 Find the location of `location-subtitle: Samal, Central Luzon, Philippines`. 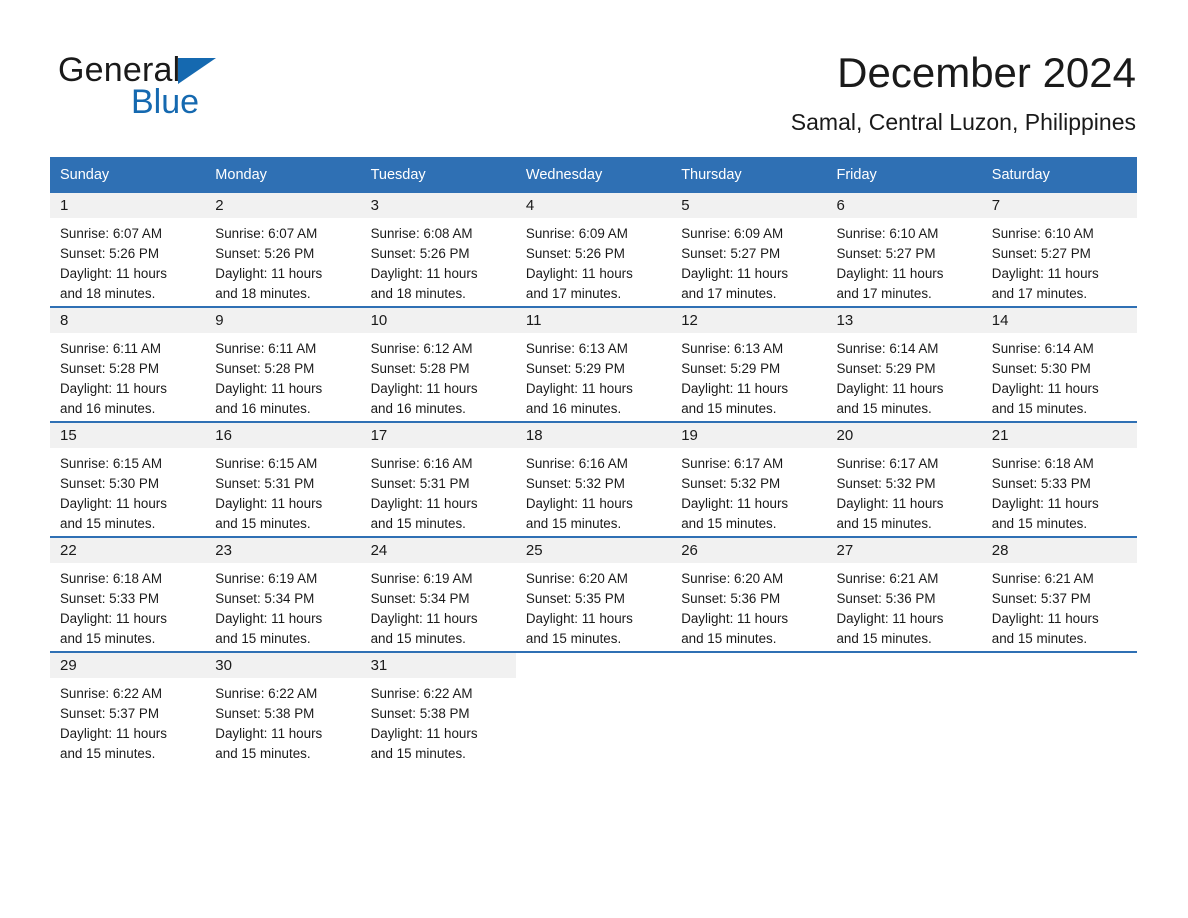

location-subtitle: Samal, Central Luzon, Philippines is located at coordinates (963, 122).